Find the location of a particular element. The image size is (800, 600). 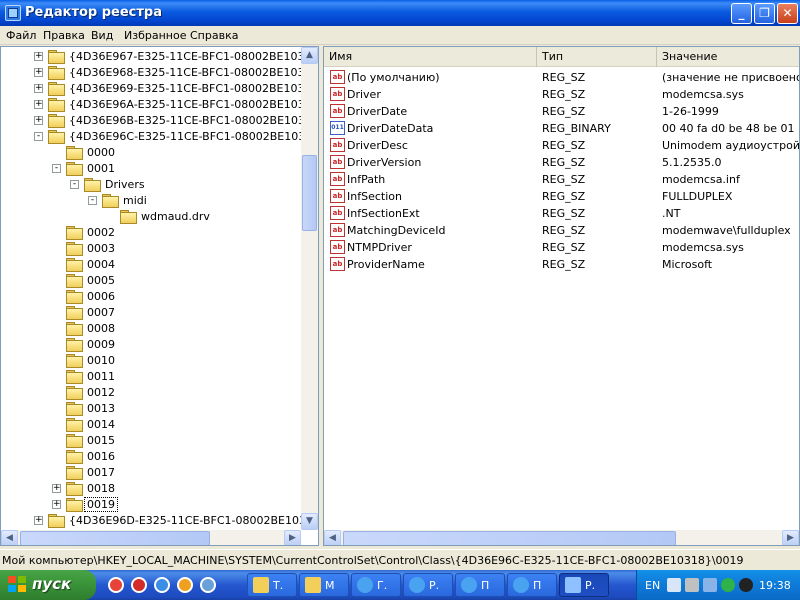

tree-node: +0019 is located at coordinates (151, 505).